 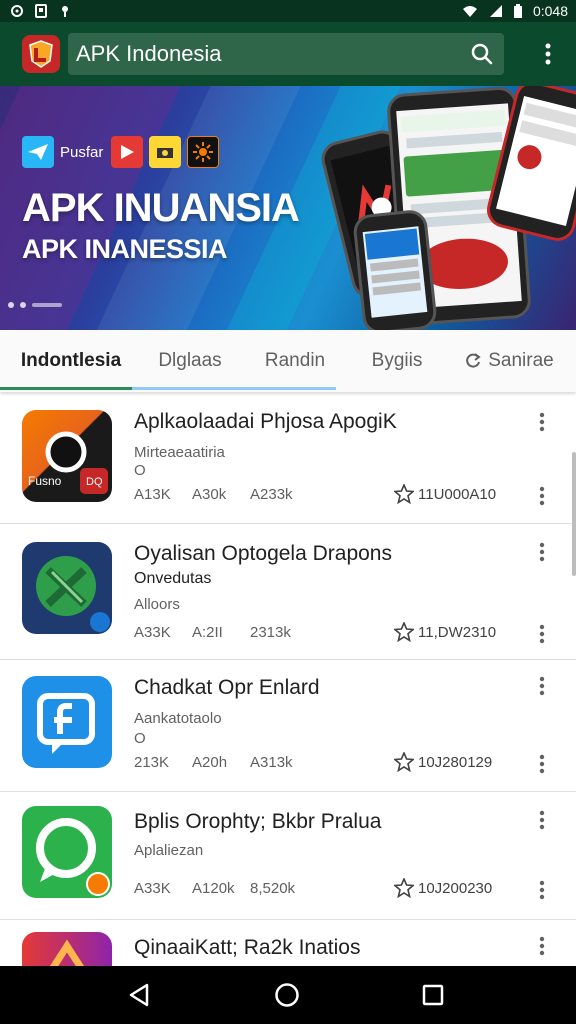 What do you see at coordinates (161, 208) in the screenshot?
I see `banner-title: APK INUANSIA` at bounding box center [161, 208].